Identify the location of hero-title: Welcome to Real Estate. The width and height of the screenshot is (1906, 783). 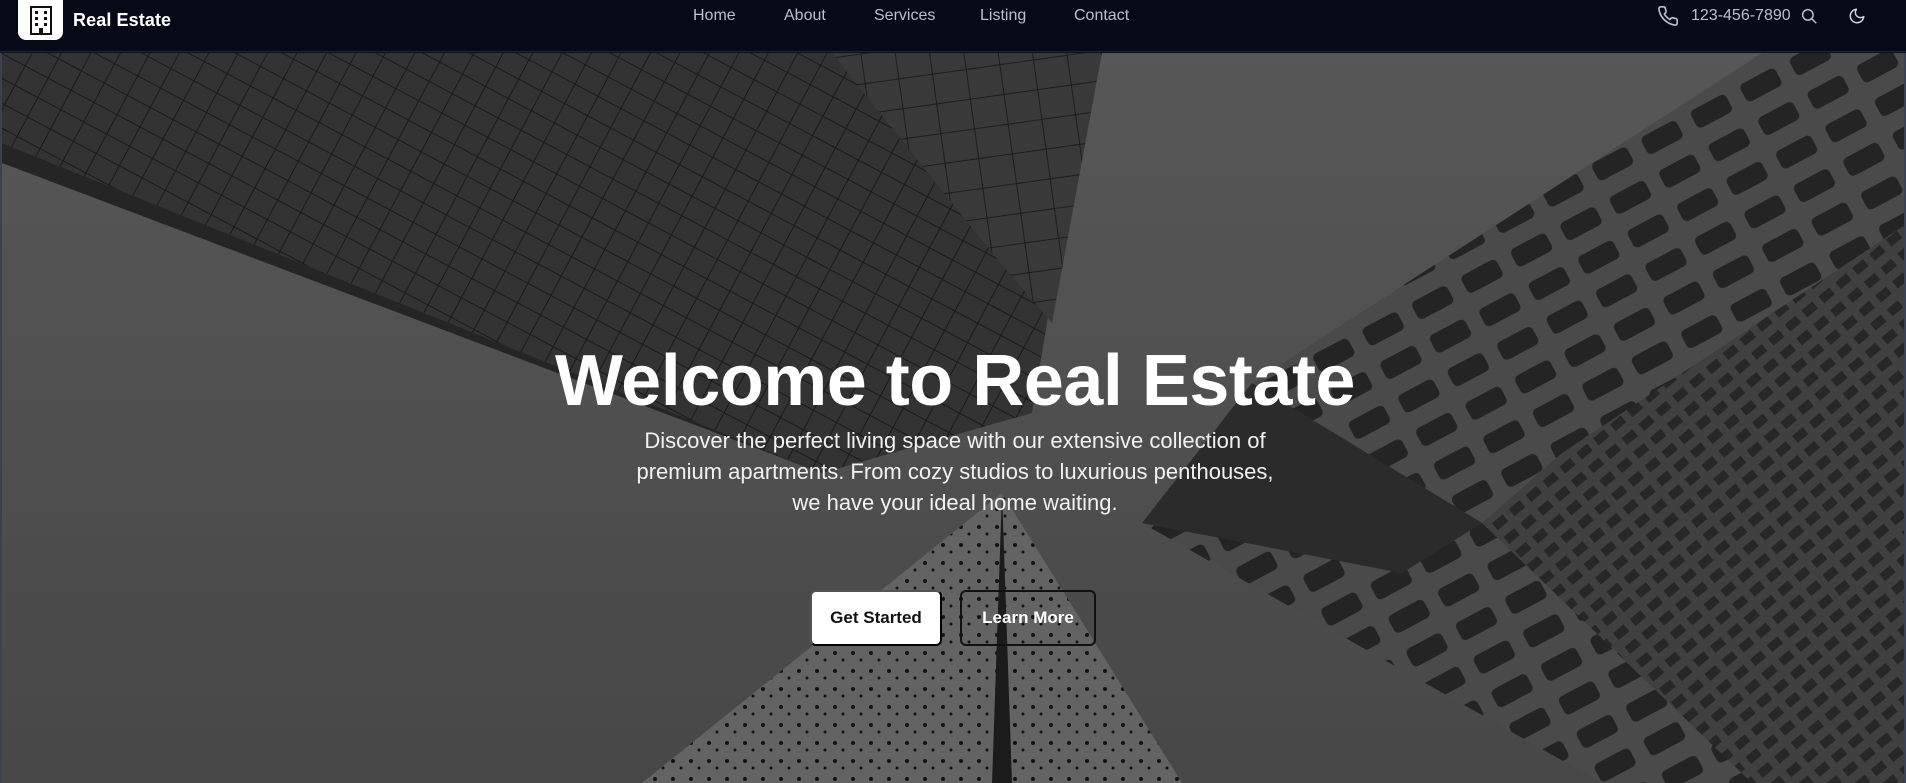
(955, 381).